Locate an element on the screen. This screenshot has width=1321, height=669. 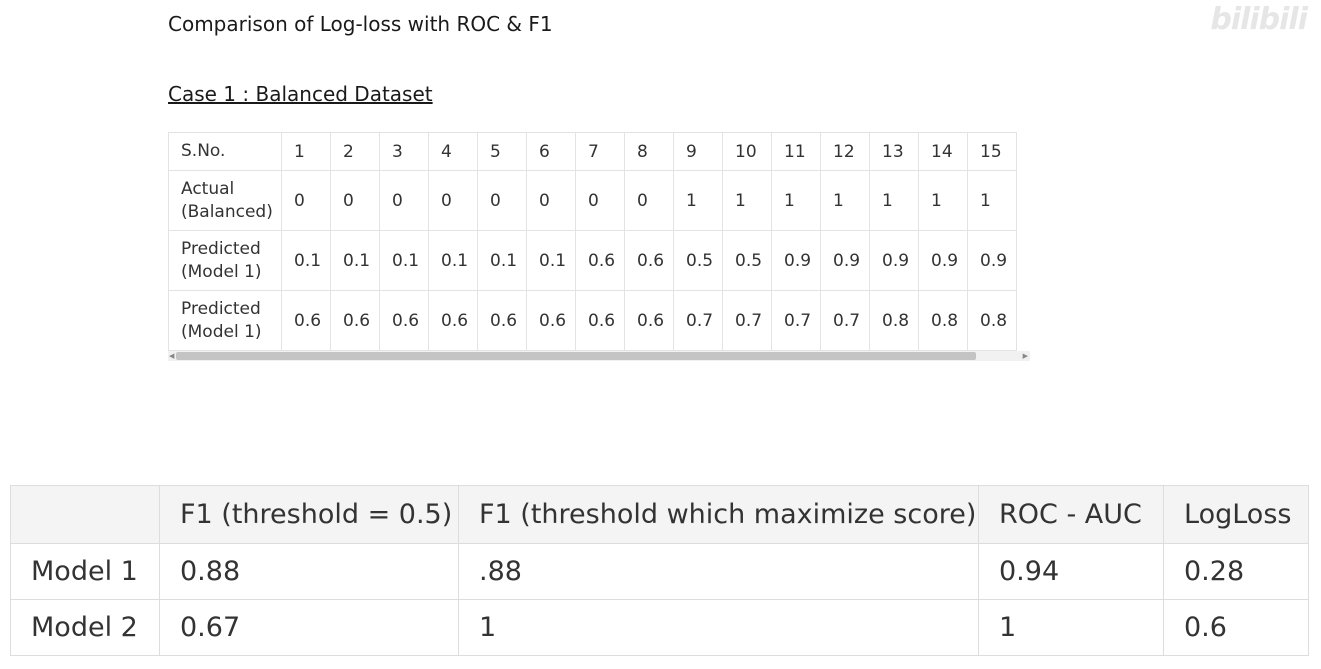
column-header: 2 is located at coordinates (355, 151).